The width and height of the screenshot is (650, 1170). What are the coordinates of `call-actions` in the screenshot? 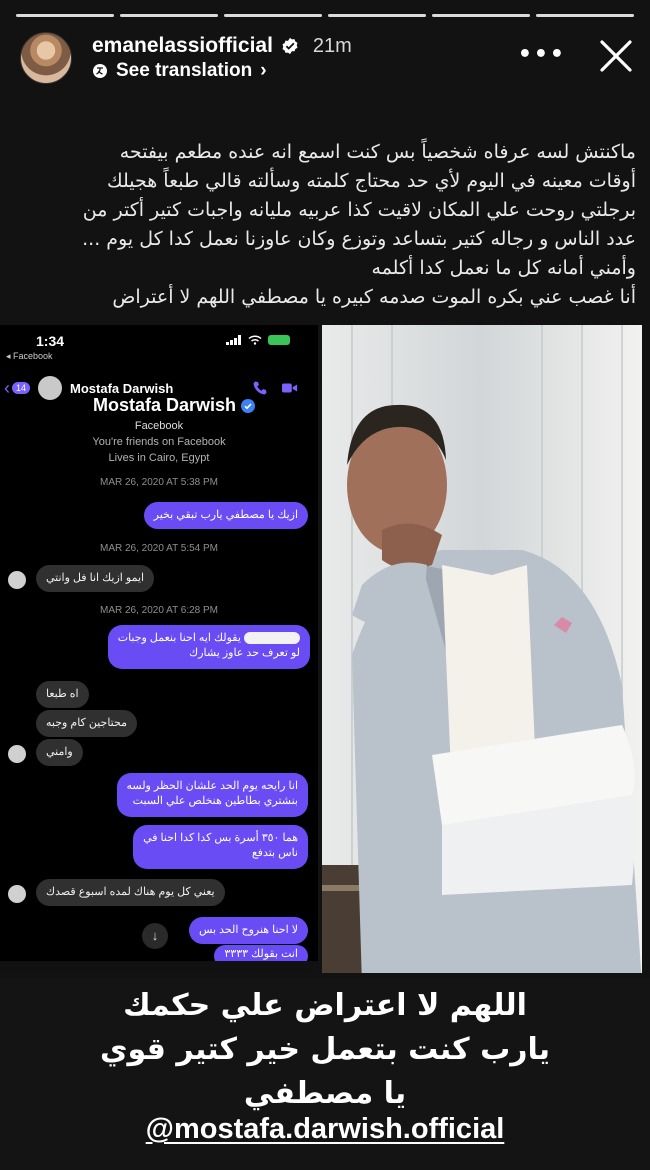 It's located at (275, 388).